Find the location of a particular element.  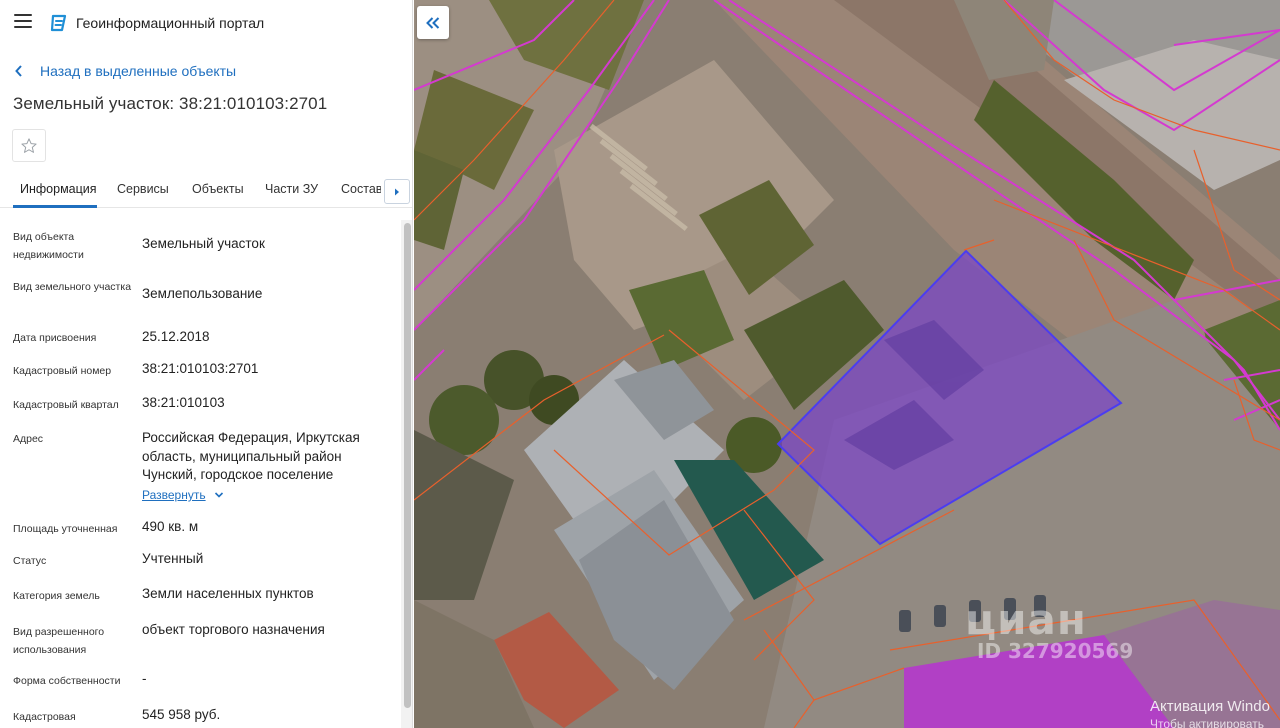

info-label: Кадастровый квартал is located at coordinates (66, 405).